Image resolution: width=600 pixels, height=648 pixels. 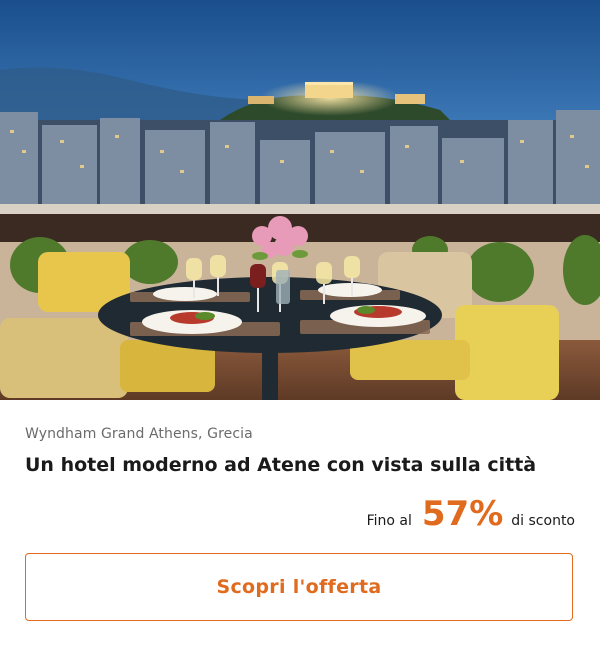 What do you see at coordinates (389, 521) in the screenshot?
I see `discount-prefix: Fino al` at bounding box center [389, 521].